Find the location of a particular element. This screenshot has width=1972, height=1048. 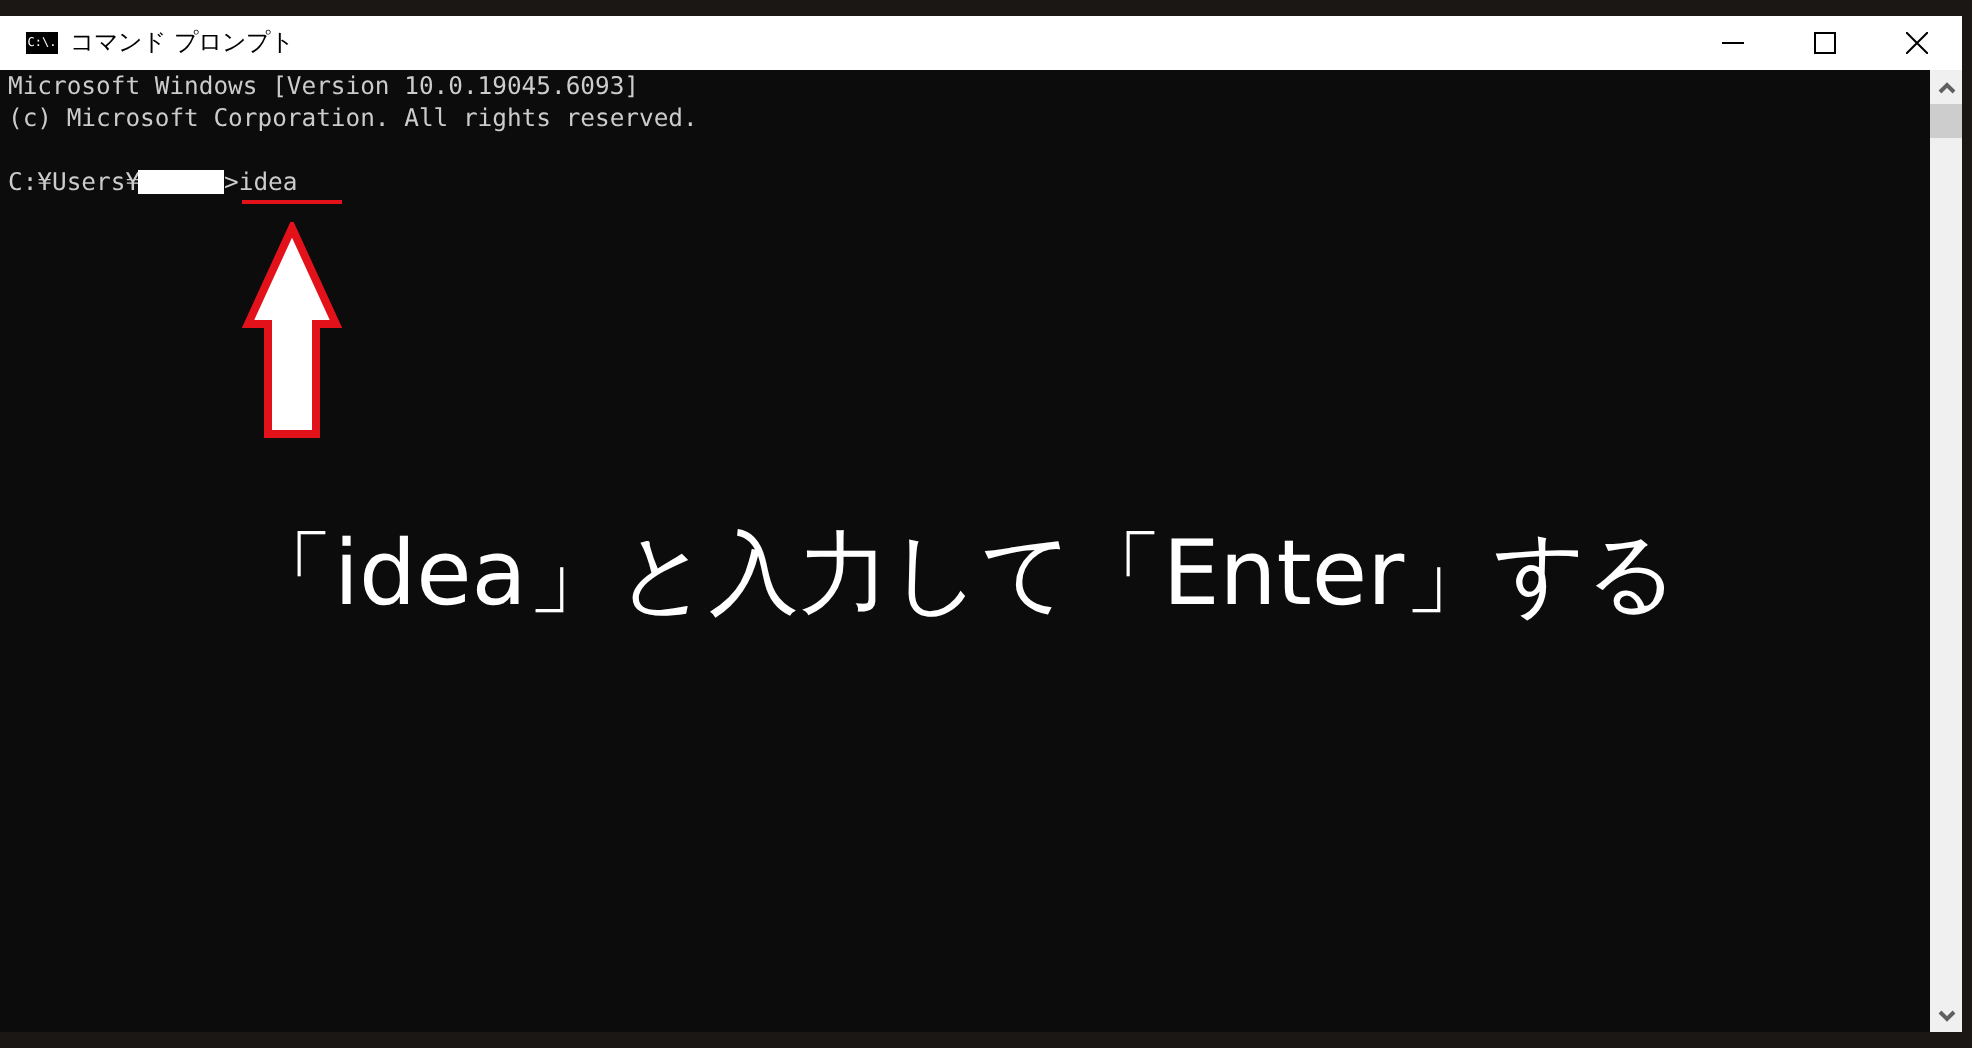

console-line: Microsoft Windows [Version 10.0.19045.6093] is located at coordinates (325, 86).